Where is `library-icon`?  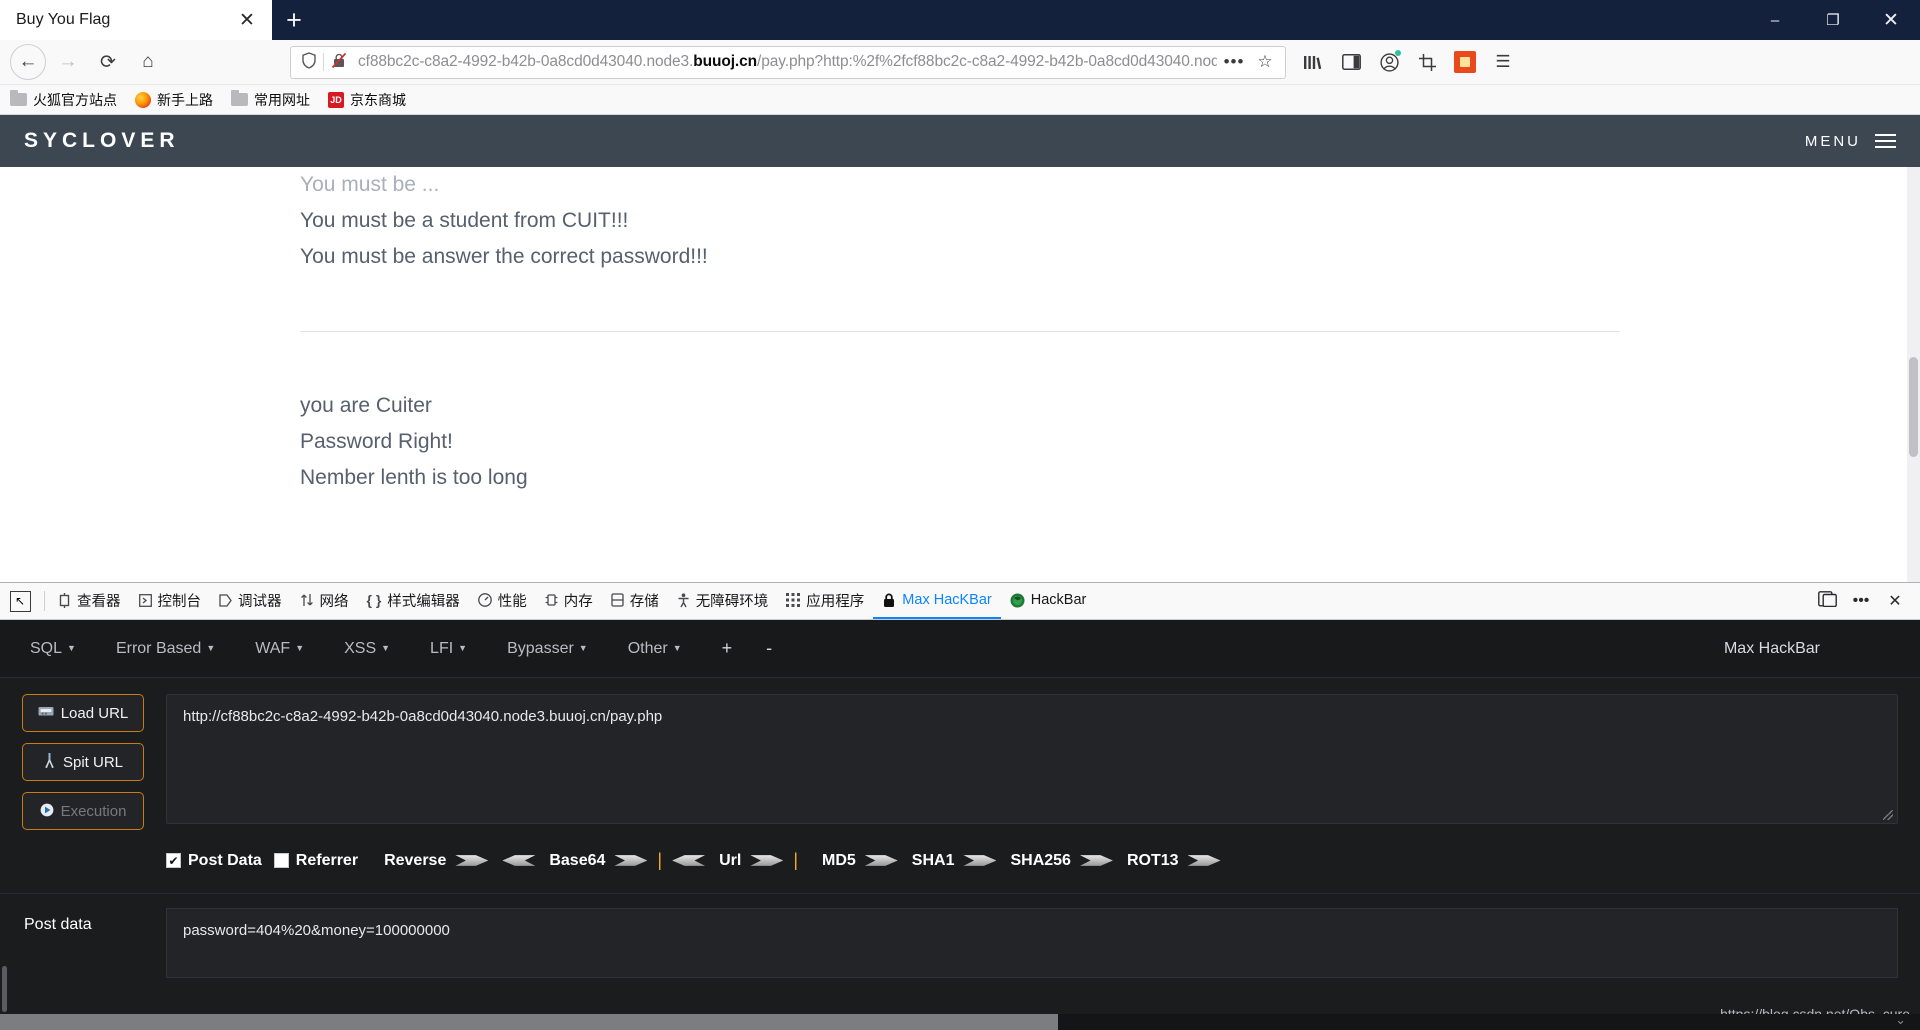
library-icon is located at coordinates (1313, 62).